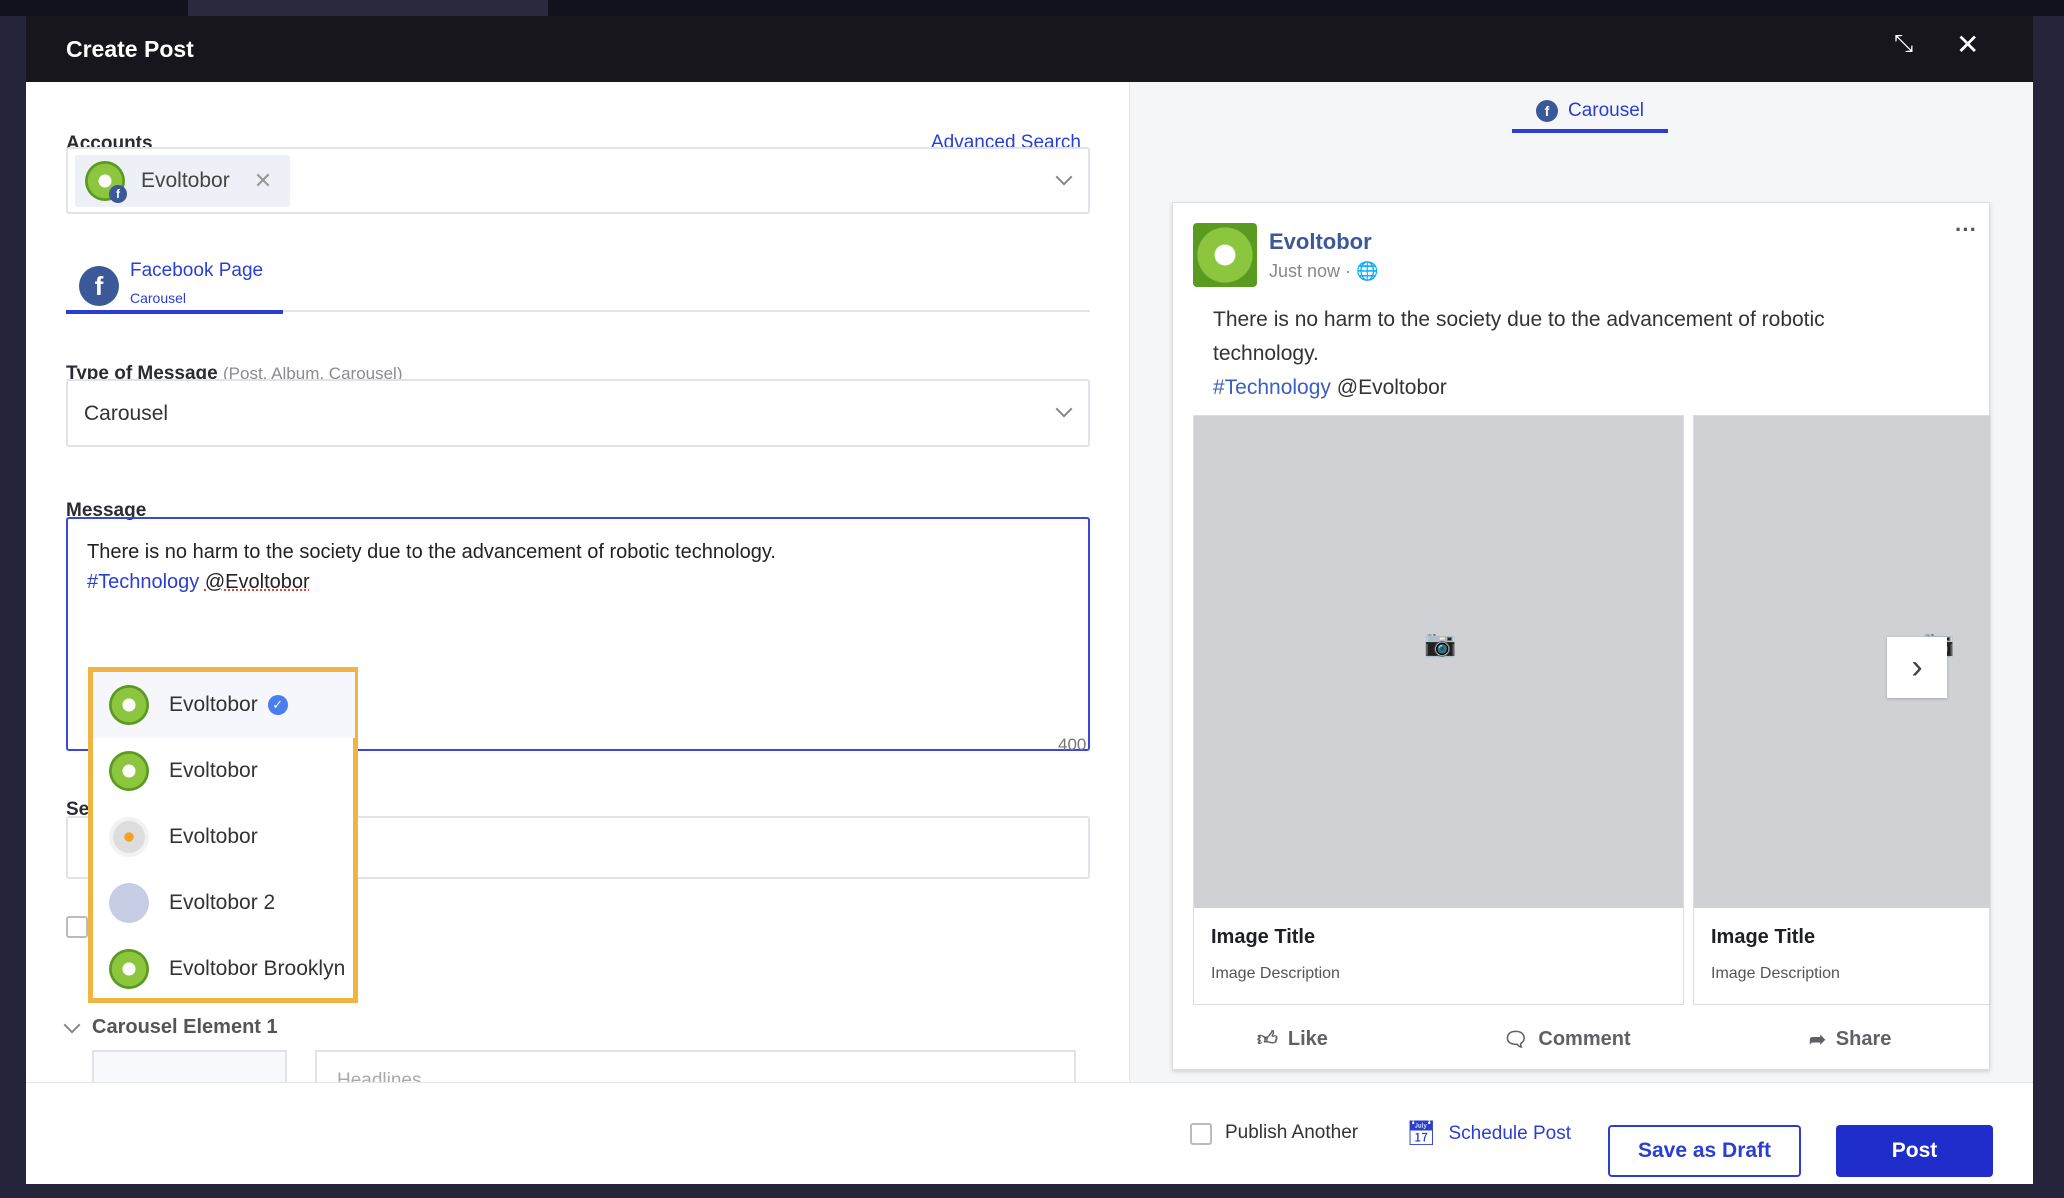 The width and height of the screenshot is (2064, 1198). Describe the element at coordinates (1917, 667) in the screenshot. I see `carousel-next-button: ›` at that location.